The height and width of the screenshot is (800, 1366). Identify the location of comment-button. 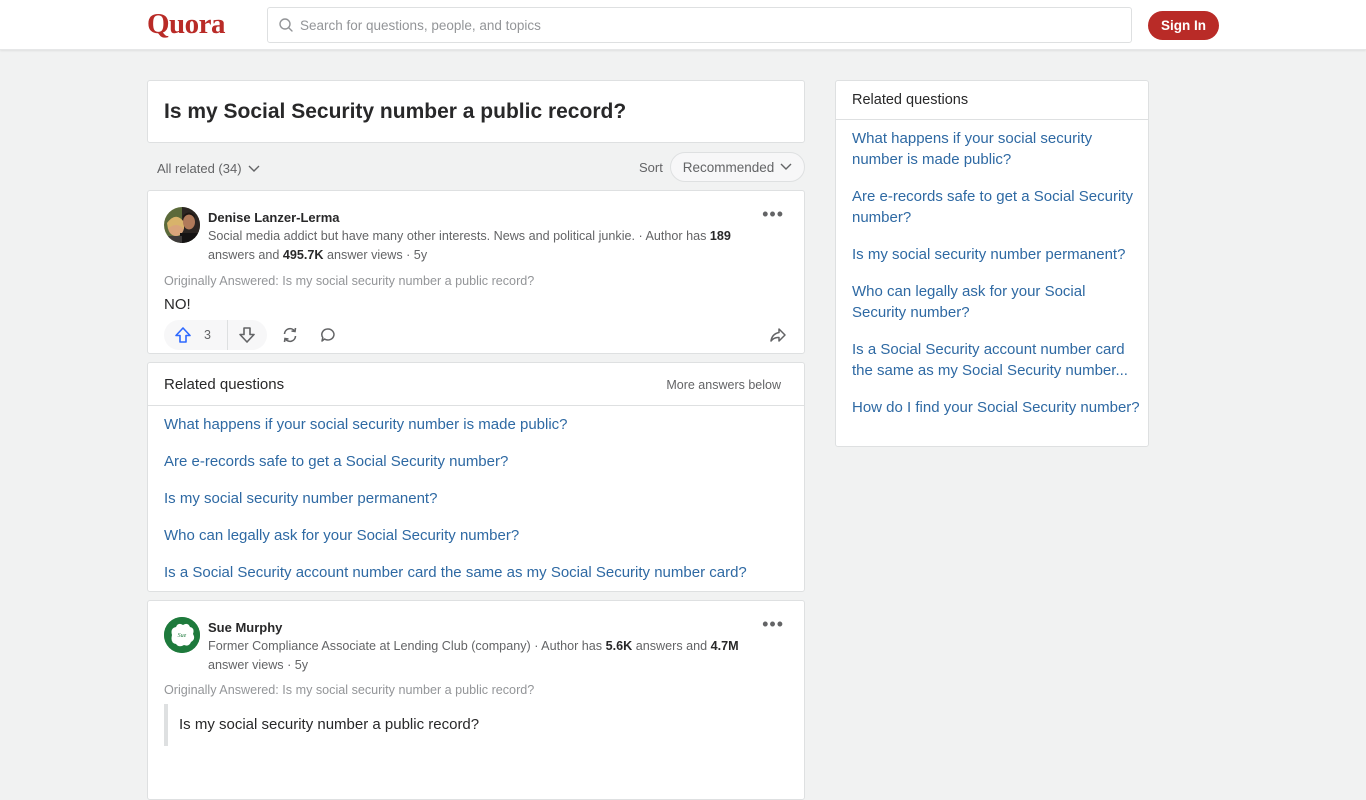
(328, 335).